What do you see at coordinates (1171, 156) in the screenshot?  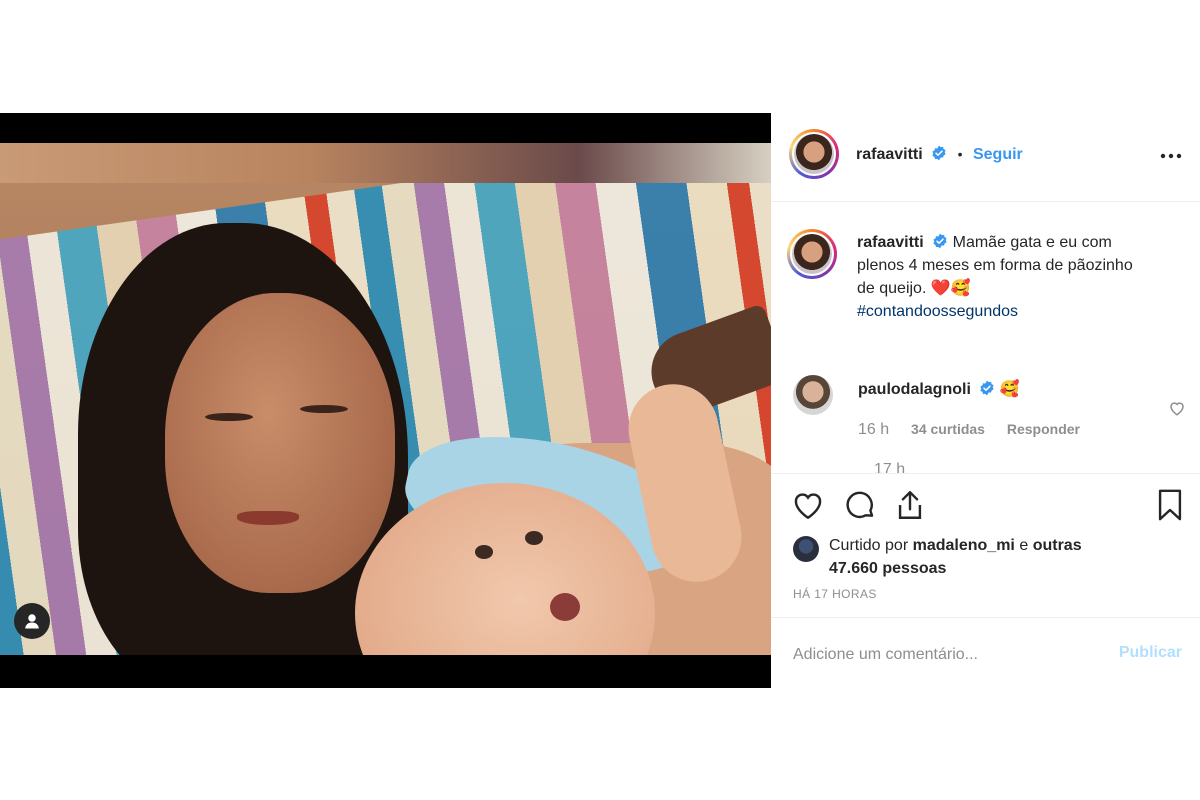 I see `more-options-icon` at bounding box center [1171, 156].